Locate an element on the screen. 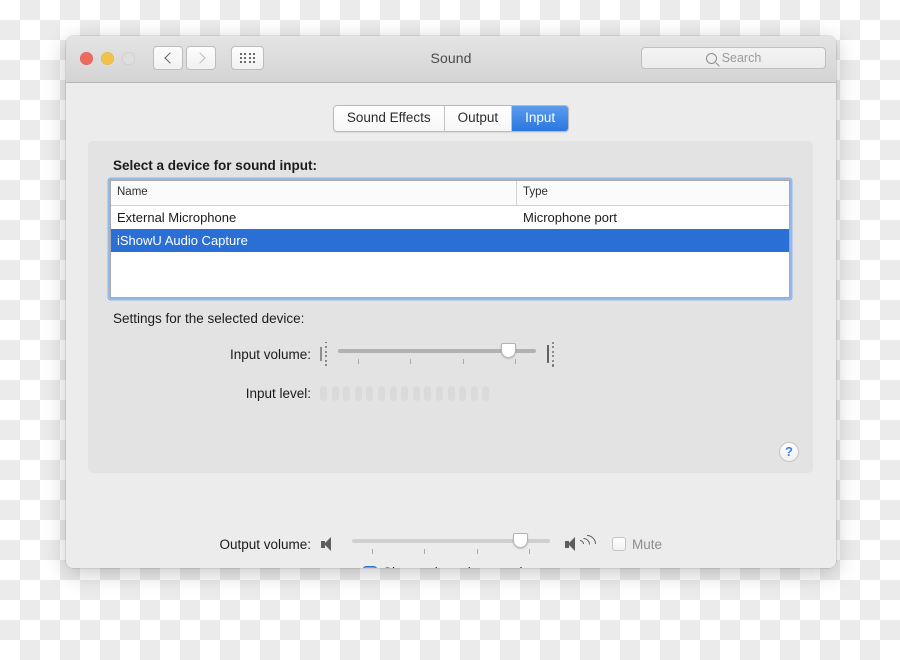 The width and height of the screenshot is (900, 660). tab-bar: Sound Effects Output Input is located at coordinates (451, 118).